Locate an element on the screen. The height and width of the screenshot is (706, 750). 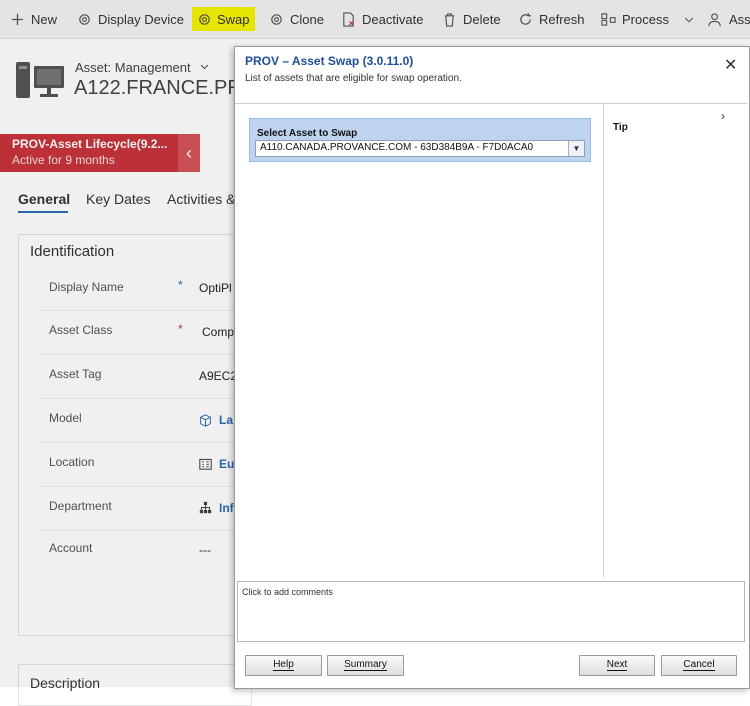
field-label-model: Model is located at coordinates (65, 418).